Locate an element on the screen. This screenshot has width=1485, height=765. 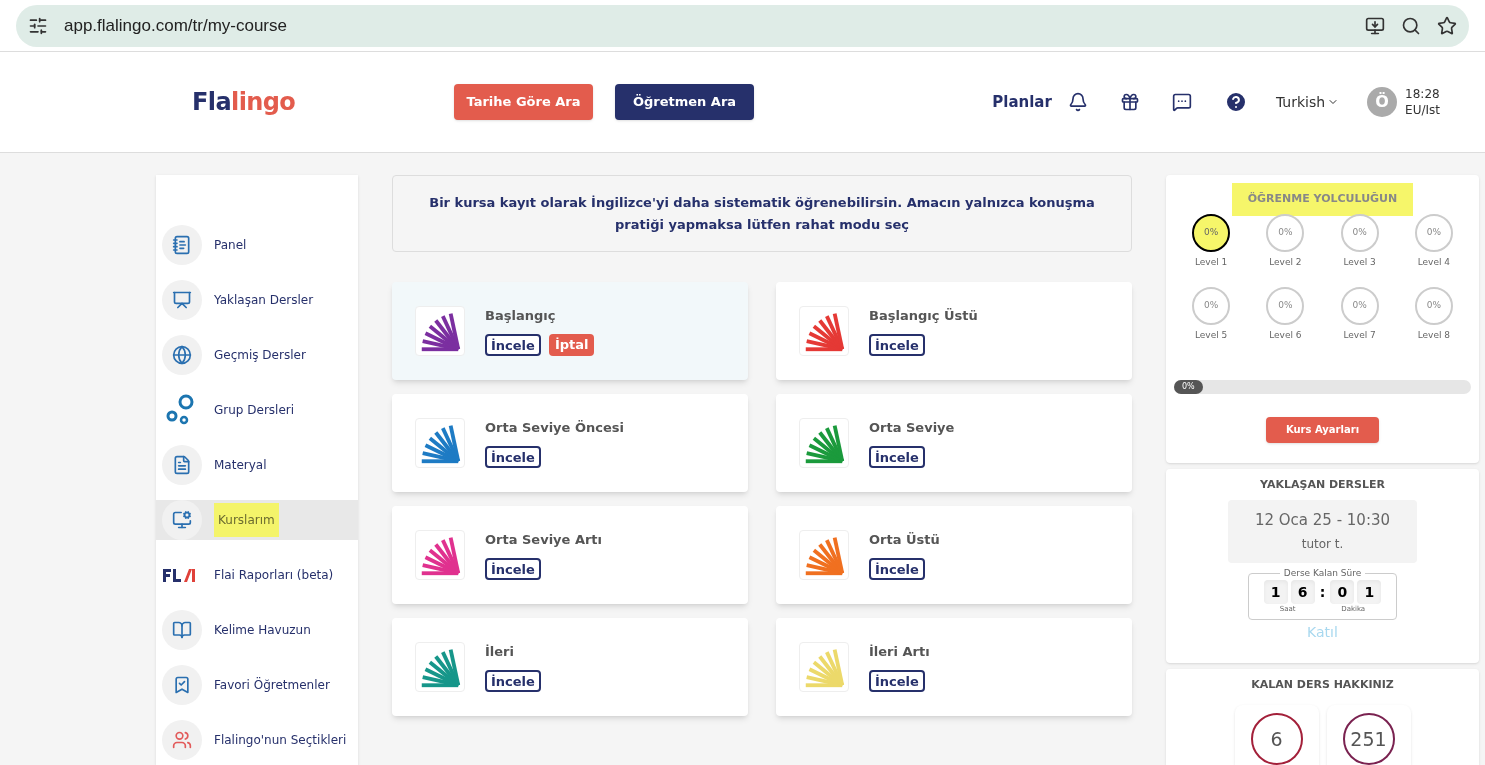
level-label: Level 2 is located at coordinates (1285, 262).